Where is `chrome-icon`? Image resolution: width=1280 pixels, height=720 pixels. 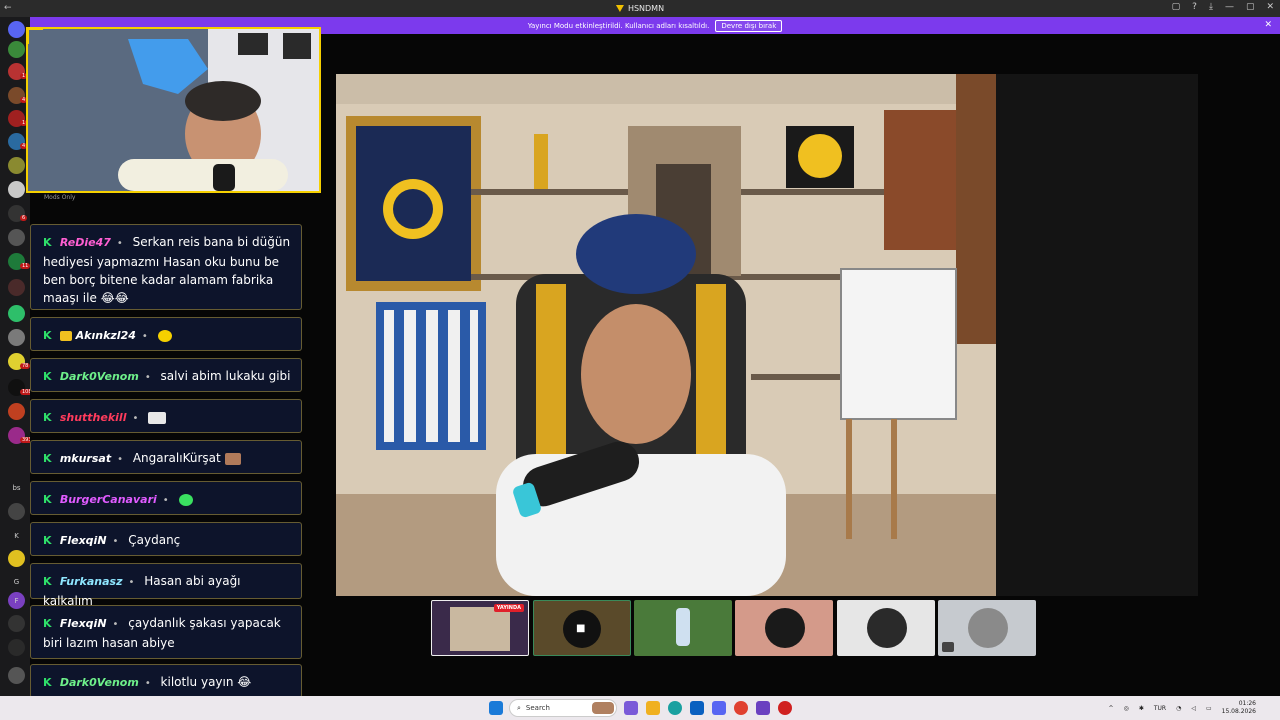
chrome-icon is located at coordinates (741, 708).